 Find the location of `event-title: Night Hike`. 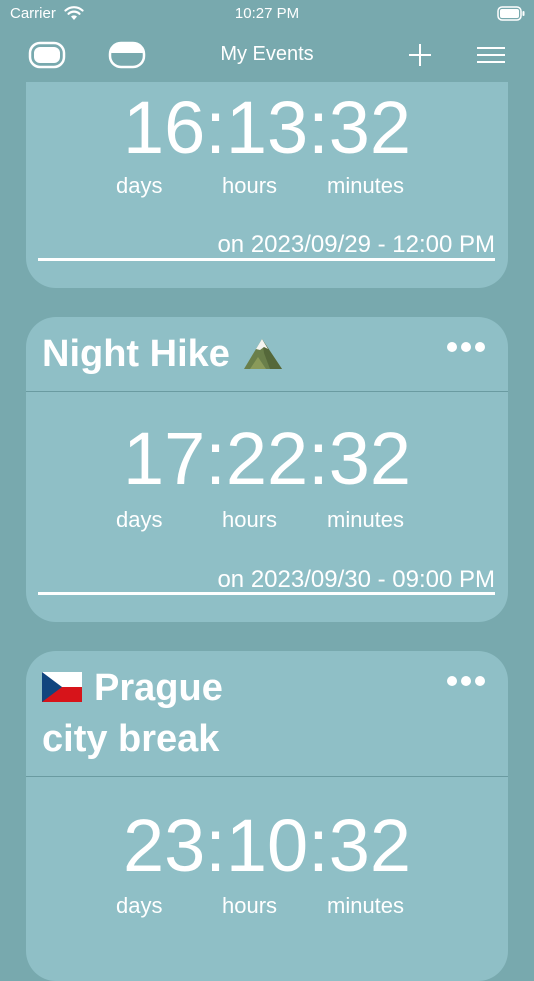

event-title: Night Hike is located at coordinates (163, 354).